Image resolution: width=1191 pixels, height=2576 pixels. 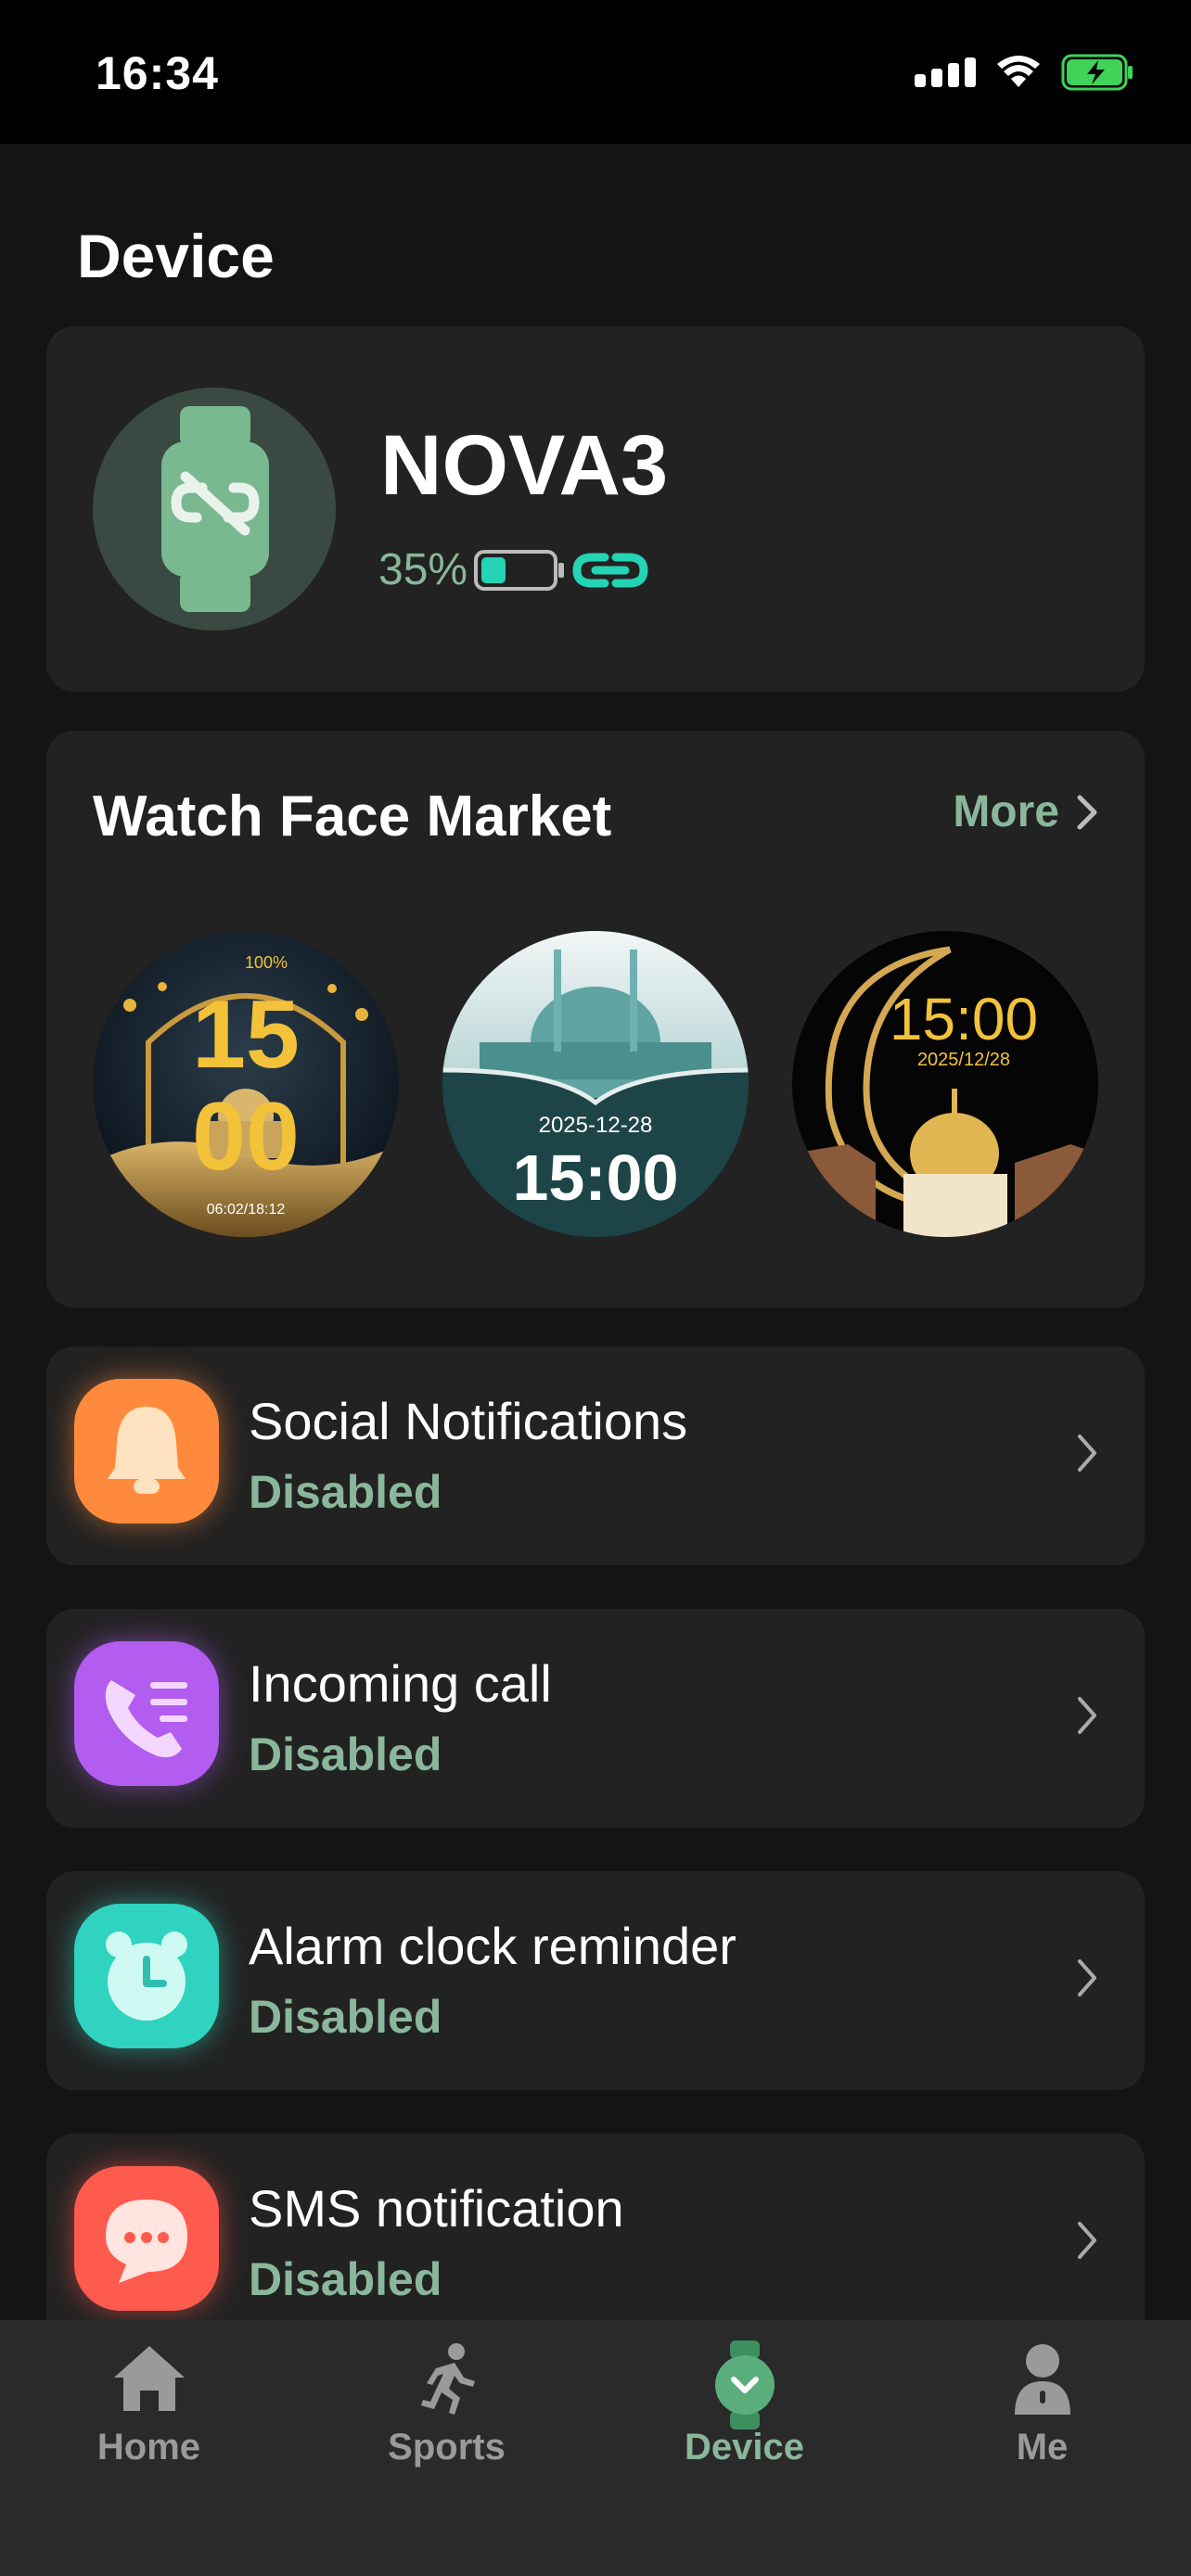 I want to click on tab-label: Me, so click(x=1042, y=2447).